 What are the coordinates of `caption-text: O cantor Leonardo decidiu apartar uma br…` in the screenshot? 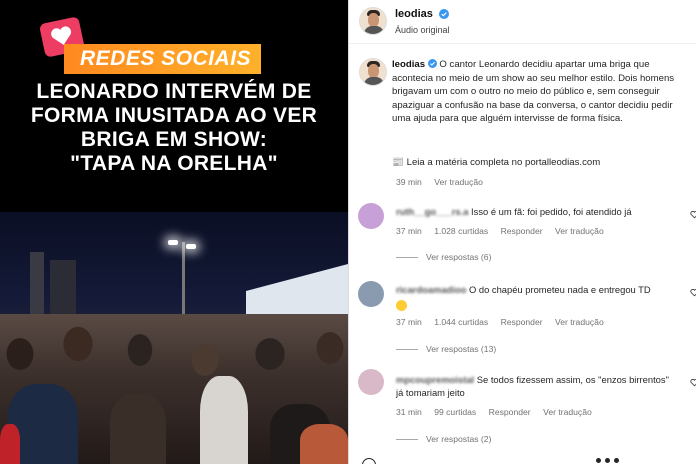 It's located at (533, 92).